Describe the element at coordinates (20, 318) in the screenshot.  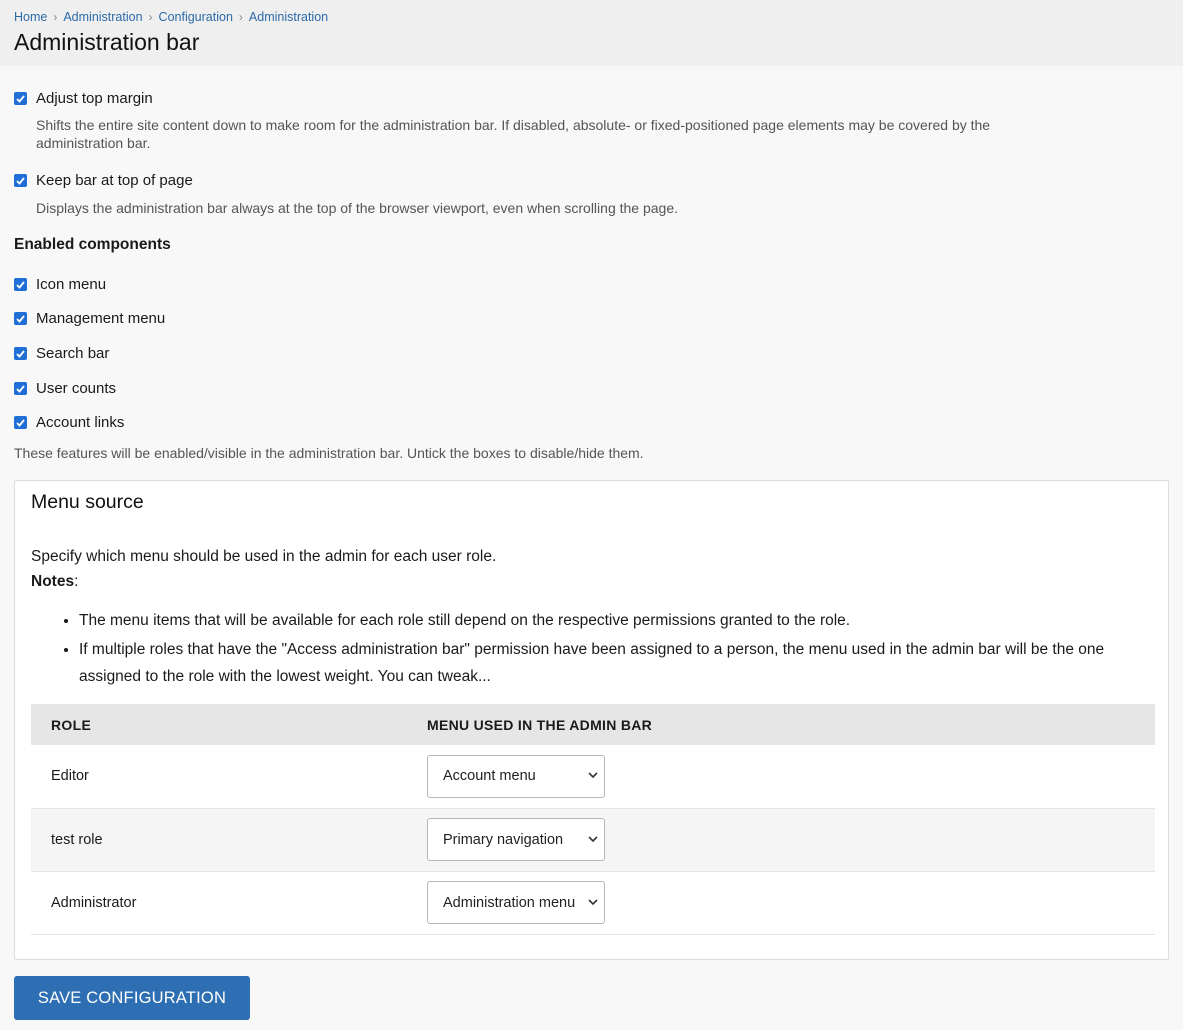
I see `management-menu-checkbox` at that location.